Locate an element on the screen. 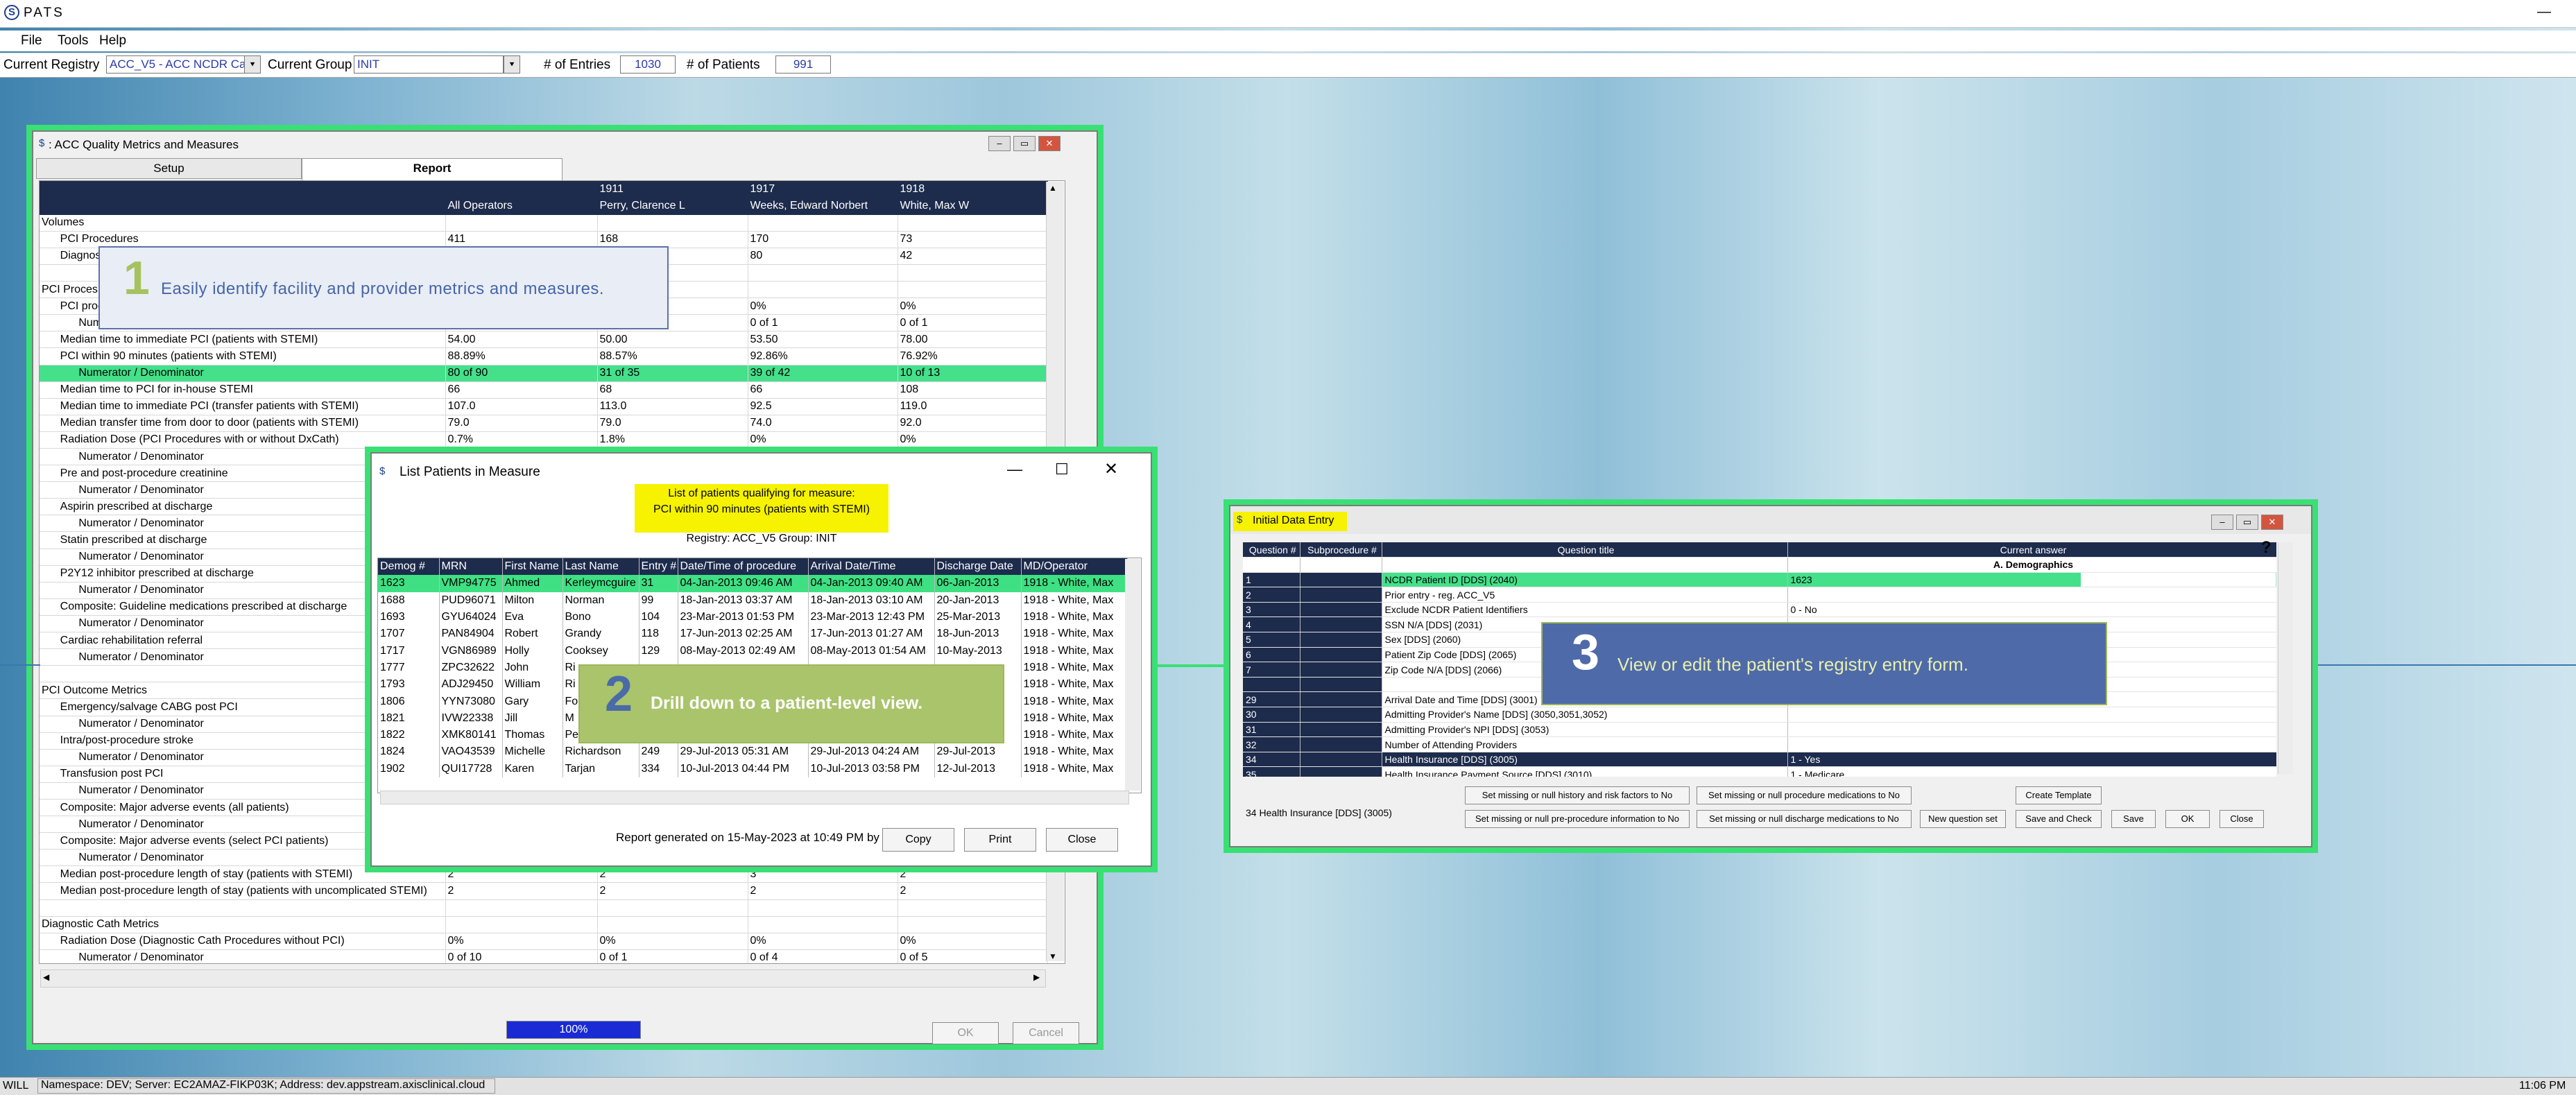 Image resolution: width=2576 pixels, height=1095 pixels. menu-help: Help is located at coordinates (112, 41).